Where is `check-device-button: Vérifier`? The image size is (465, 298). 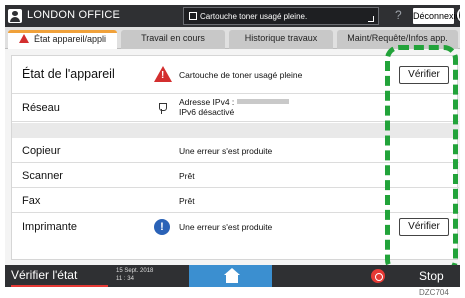 check-device-button: Vérifier is located at coordinates (424, 75).